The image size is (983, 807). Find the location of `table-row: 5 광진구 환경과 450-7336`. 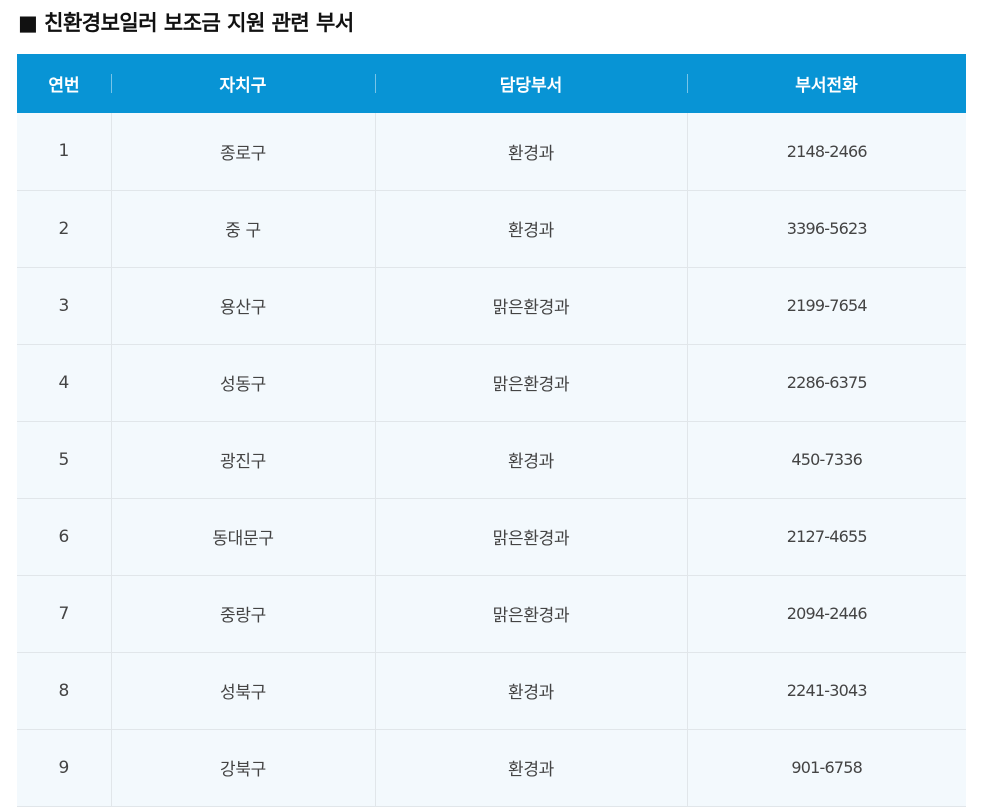

table-row: 5 광진구 환경과 450-7336 is located at coordinates (491, 460).